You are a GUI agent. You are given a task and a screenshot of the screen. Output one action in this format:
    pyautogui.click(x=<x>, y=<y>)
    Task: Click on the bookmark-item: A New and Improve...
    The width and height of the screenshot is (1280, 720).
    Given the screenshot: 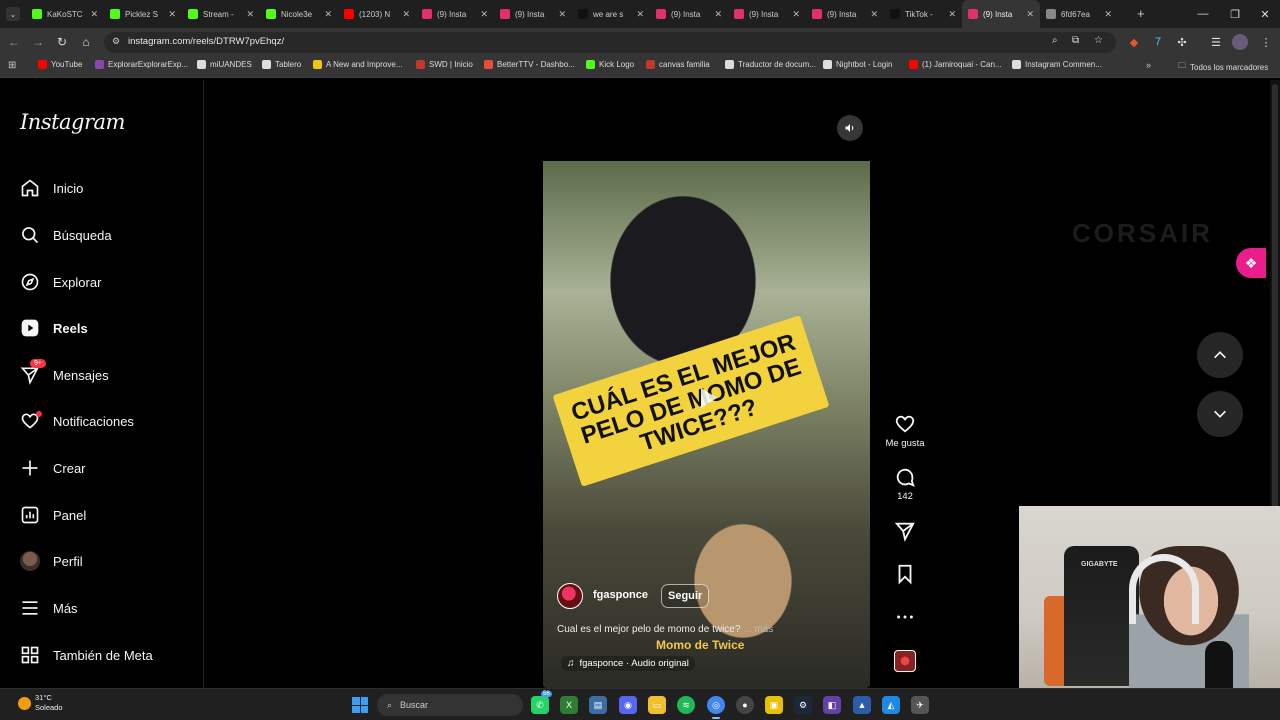 What is the action you would take?
    pyautogui.click(x=357, y=64)
    